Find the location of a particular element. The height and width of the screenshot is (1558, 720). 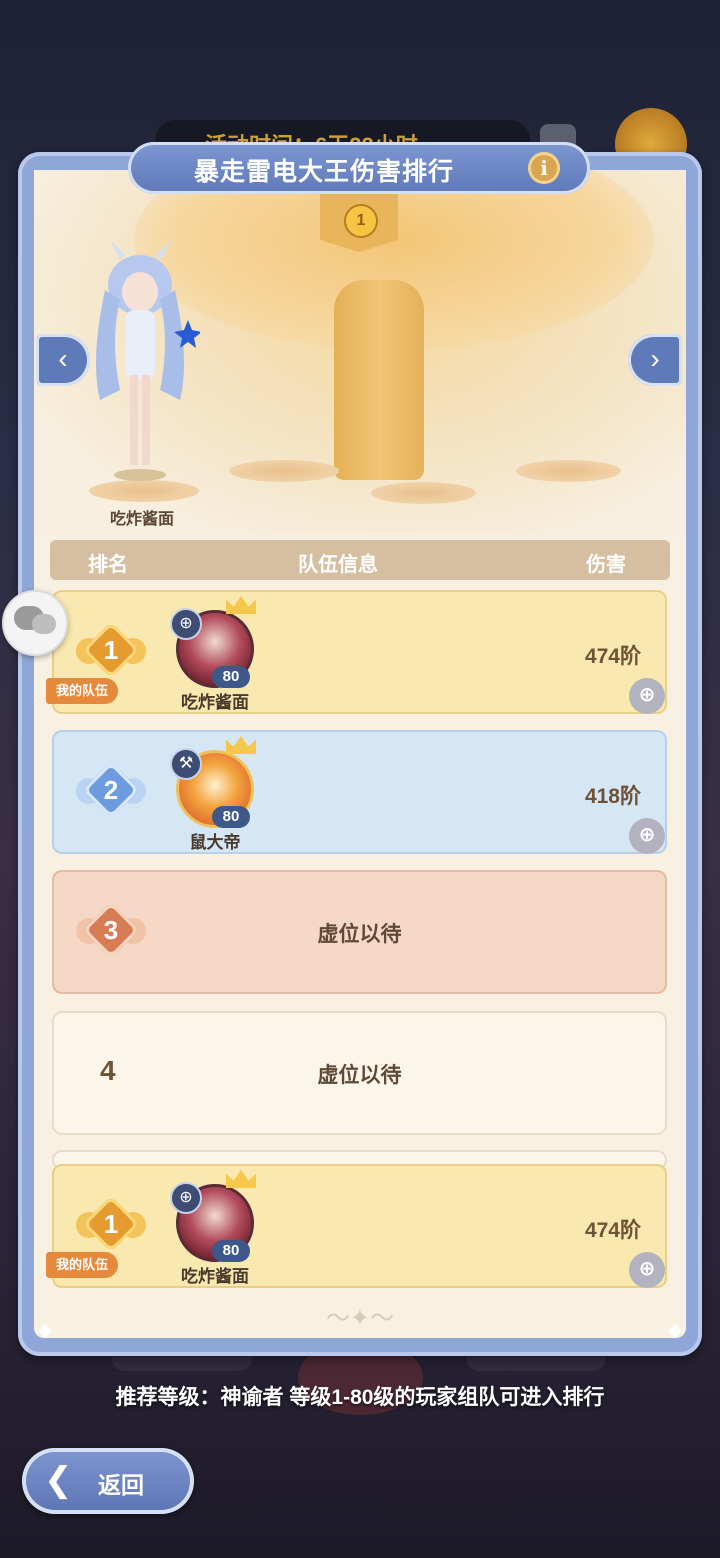

my-team-row: 1 ⊕ 80 吃炸酱面 474阶 ⊕ 我的队伍 is located at coordinates (356, 1226).